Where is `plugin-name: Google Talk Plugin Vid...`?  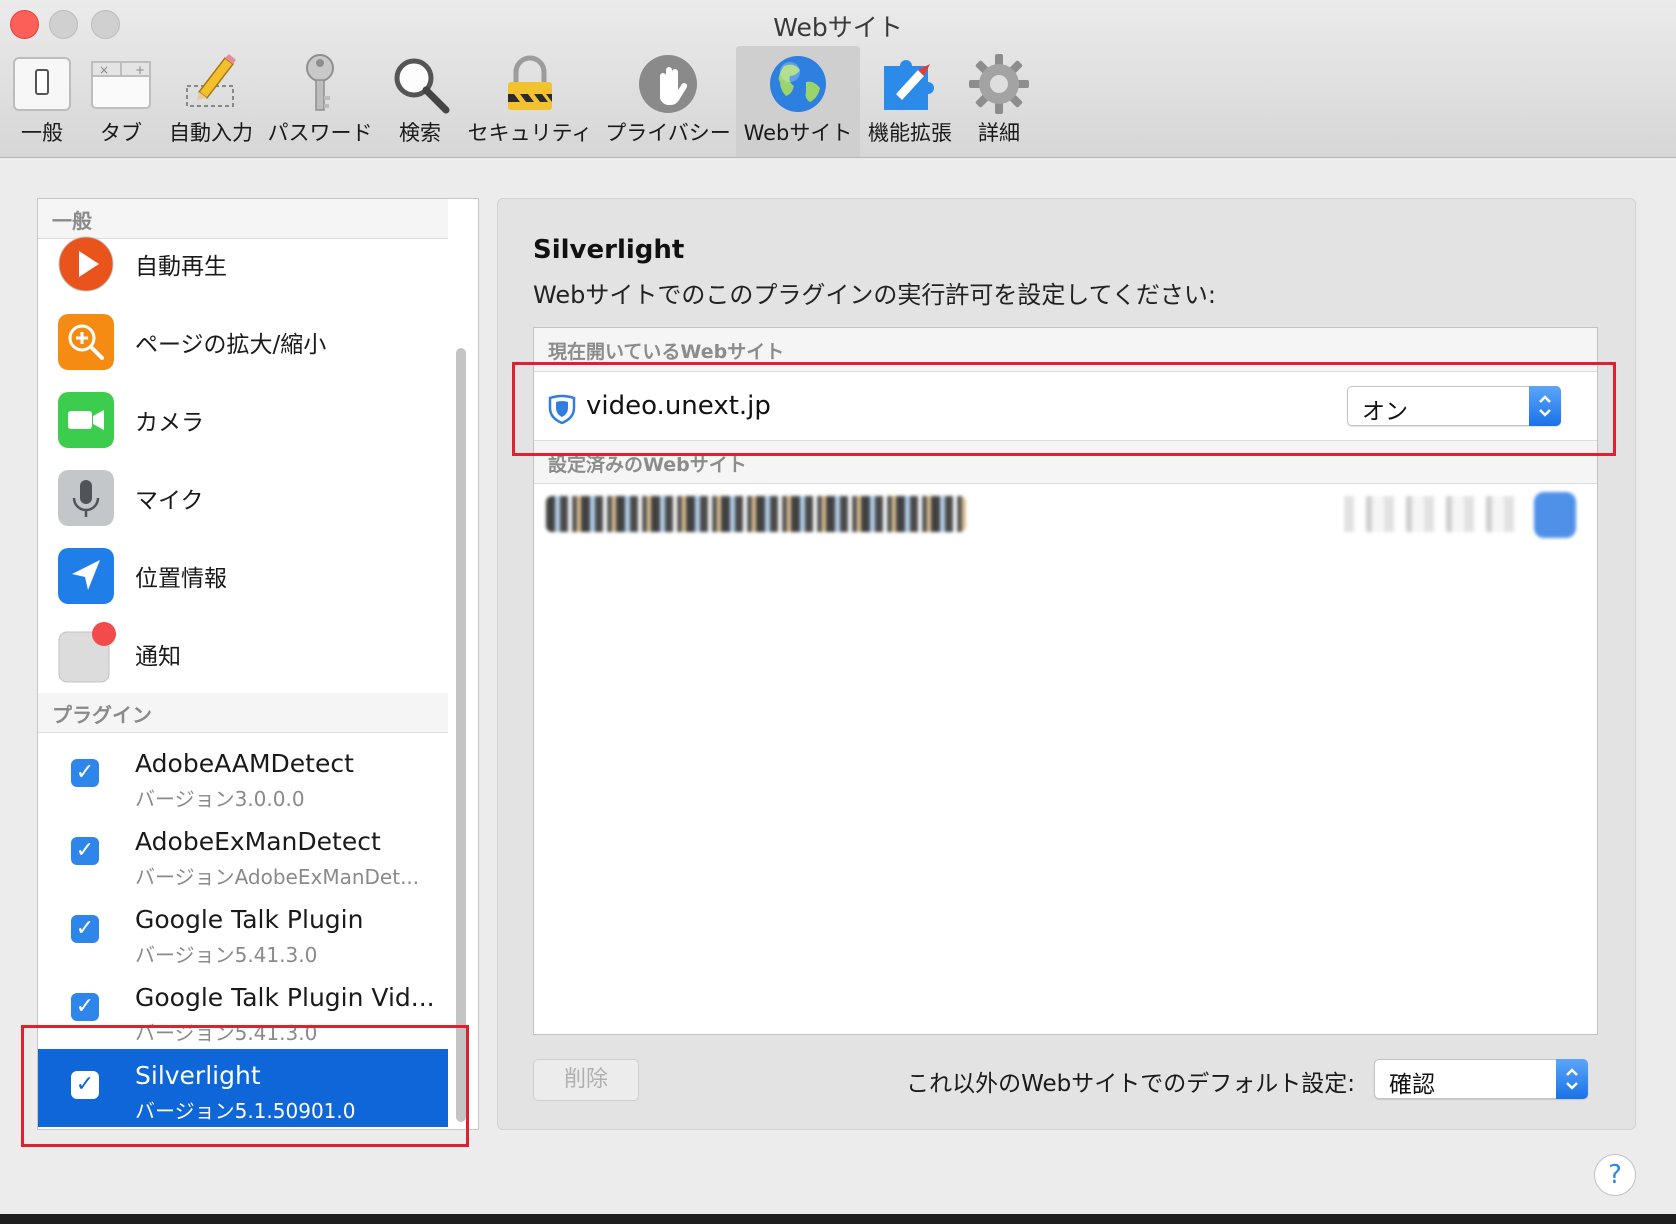 plugin-name: Google Talk Plugin Vid... is located at coordinates (285, 997).